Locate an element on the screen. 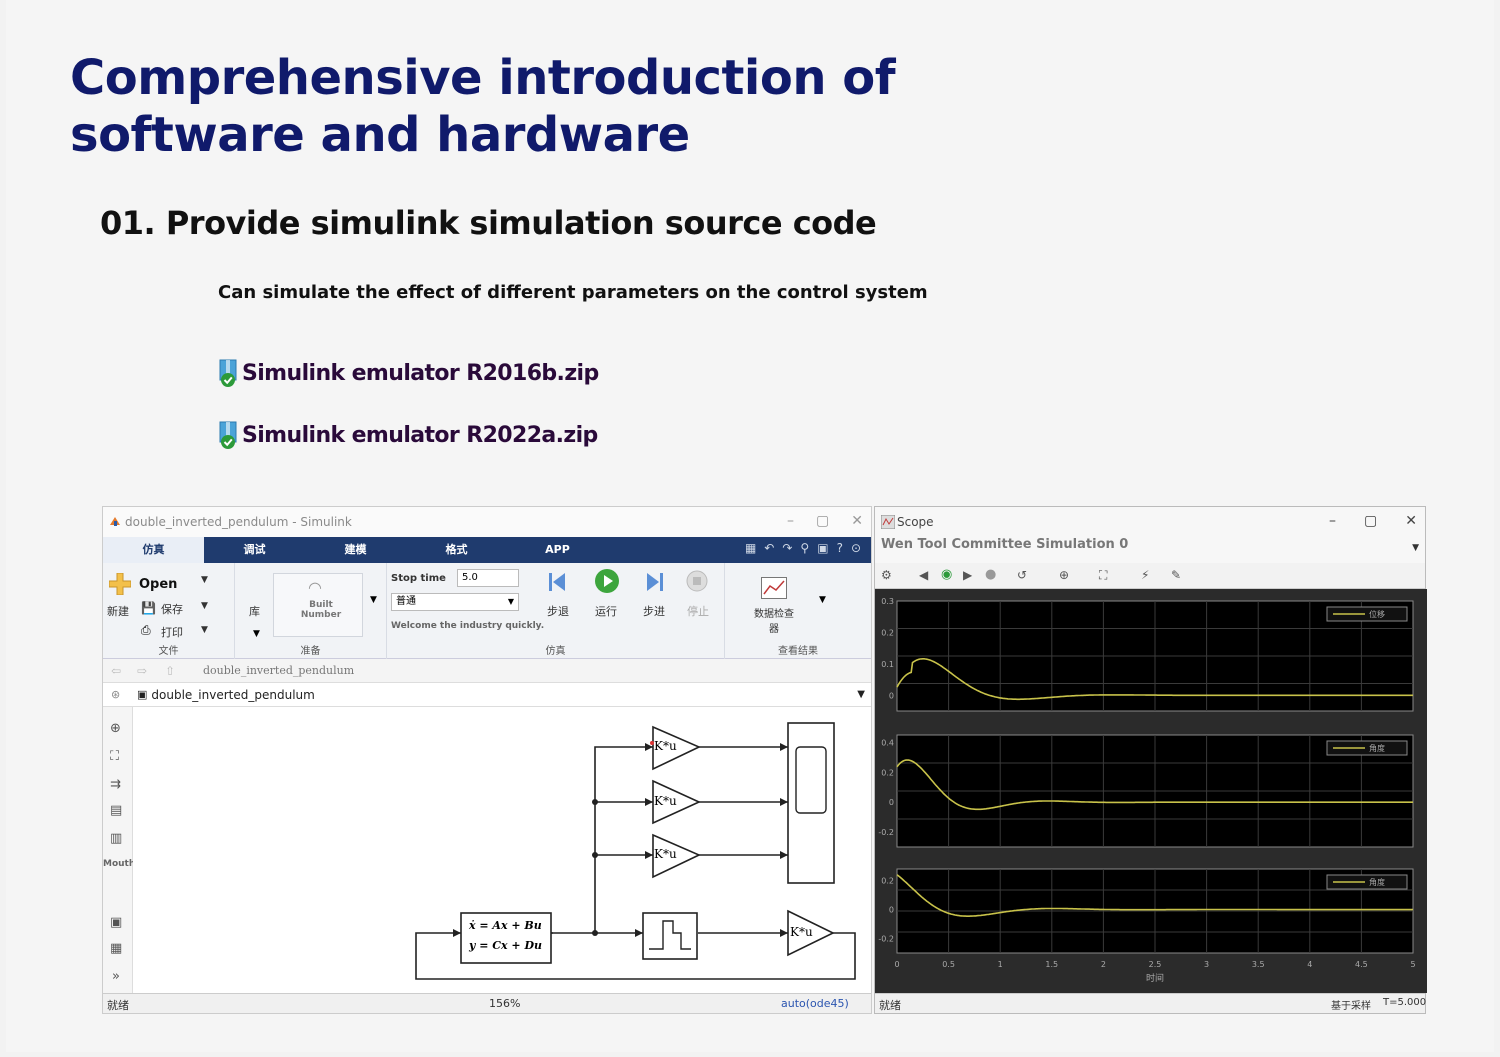 This screenshot has height=1057, width=1500. trigger-icon: ⚡ is located at coordinates (1145, 575).